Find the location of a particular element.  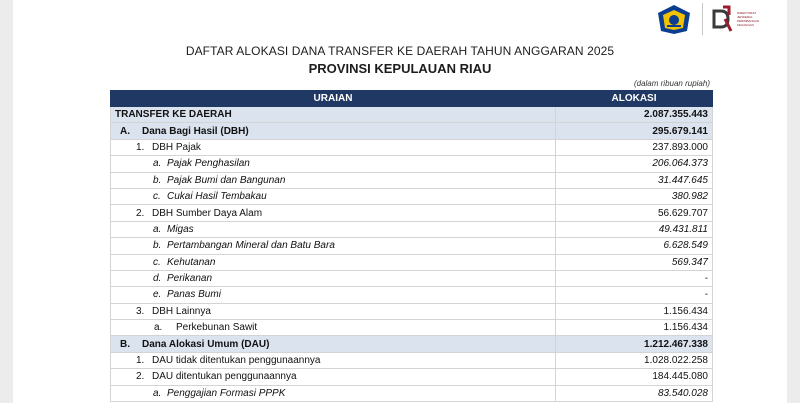

table-row: A. Dana Bagi Hasil (DBH) 295.679.141 is located at coordinates (411, 131).